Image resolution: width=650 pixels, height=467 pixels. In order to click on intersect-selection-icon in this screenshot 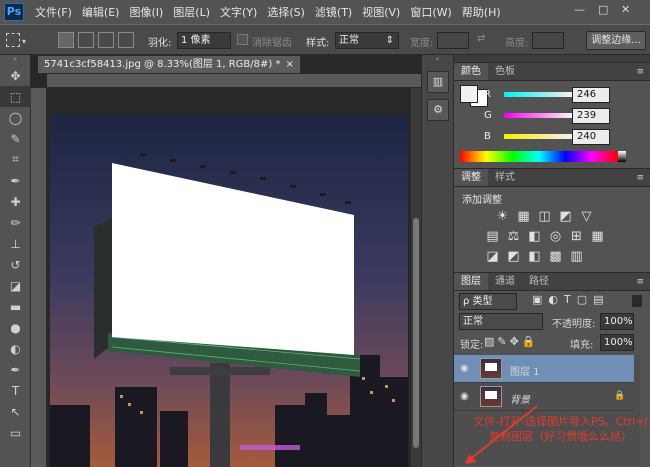, I will do `click(126, 40)`.